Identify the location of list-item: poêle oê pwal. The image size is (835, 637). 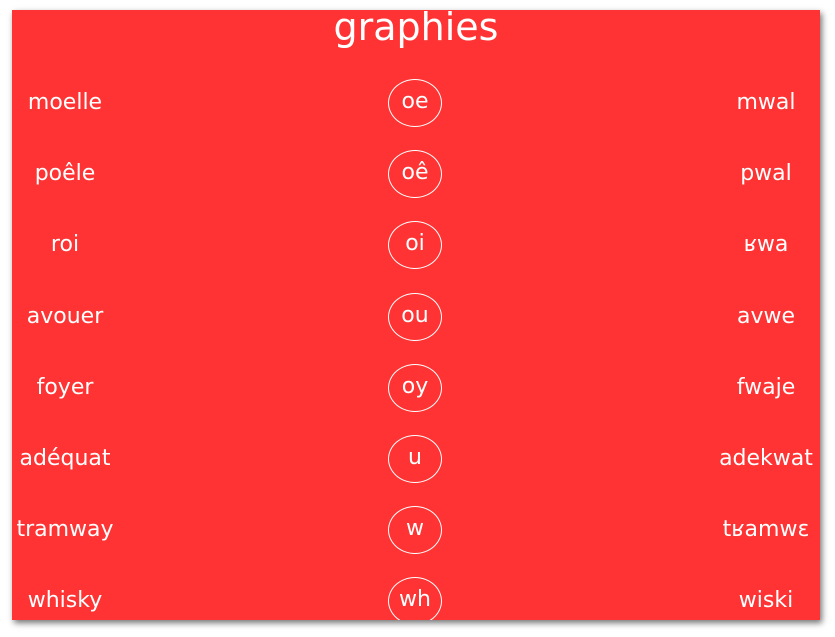
(416, 174).